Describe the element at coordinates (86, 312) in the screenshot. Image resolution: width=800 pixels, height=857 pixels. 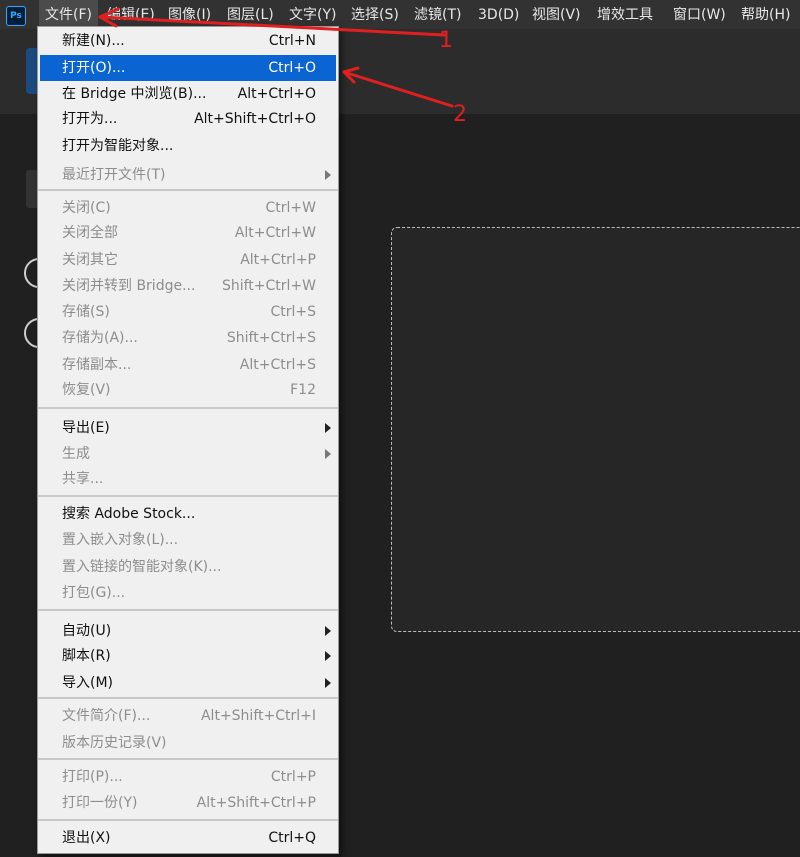
I see `menu-item-label: 存储(S)` at that location.